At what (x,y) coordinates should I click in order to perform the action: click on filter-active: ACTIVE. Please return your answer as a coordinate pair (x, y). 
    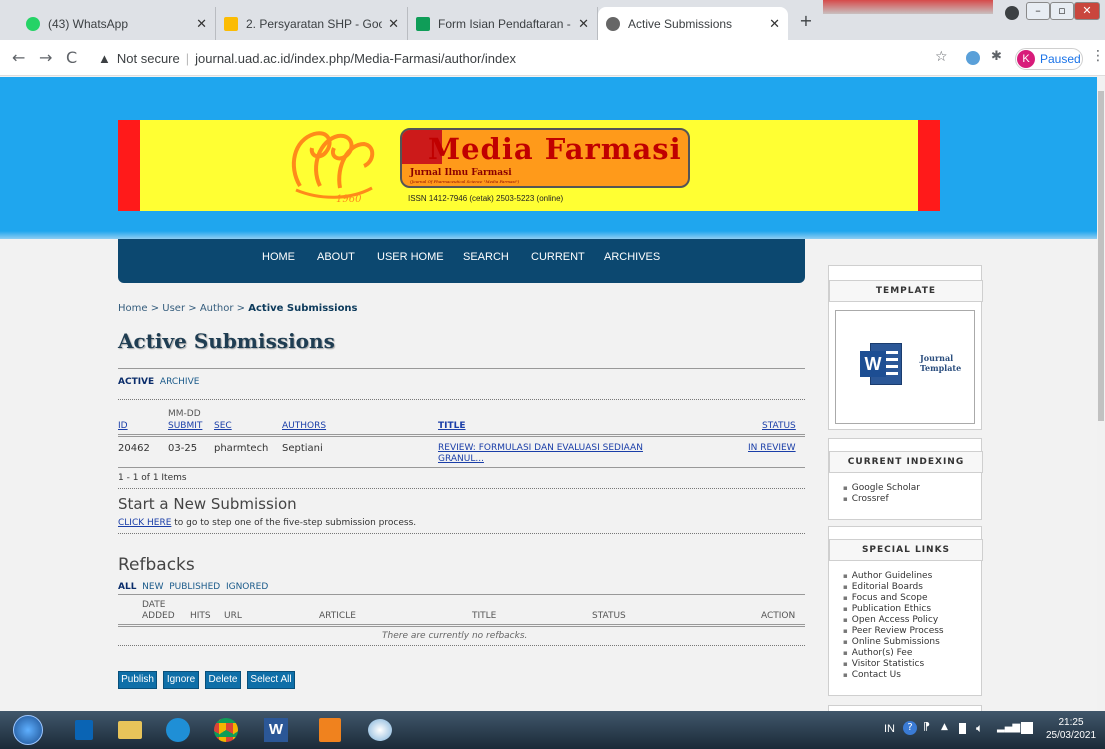
    Looking at the image, I should click on (136, 382).